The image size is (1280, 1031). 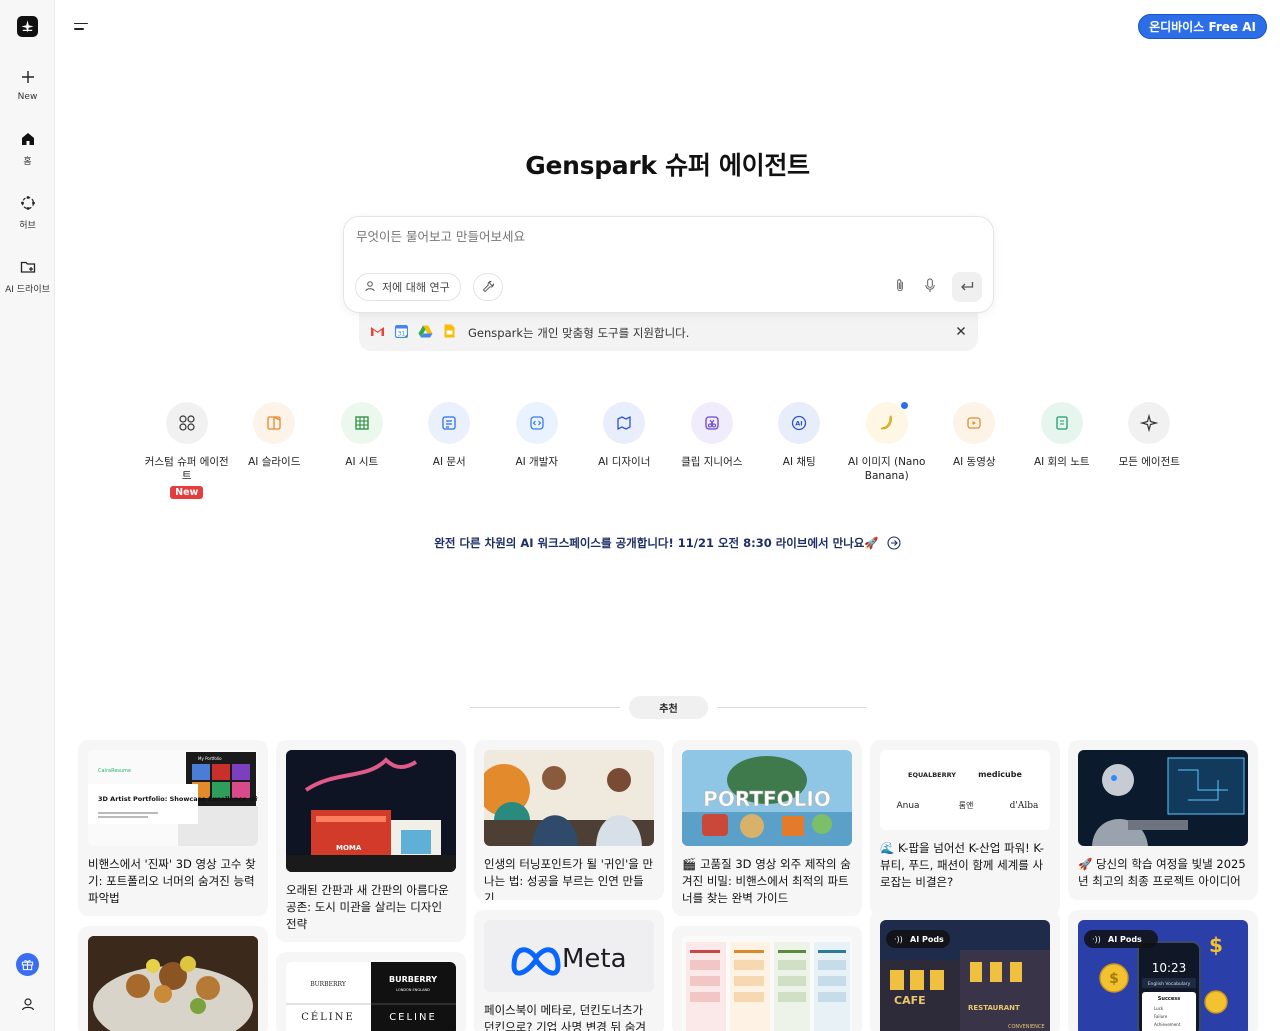 What do you see at coordinates (1163, 820) in the screenshot?
I see `recommend-card: 🚀 당신의 학습 여정을 빛낼 2025년 최고의 최종 프로젝트 아이디어` at bounding box center [1163, 820].